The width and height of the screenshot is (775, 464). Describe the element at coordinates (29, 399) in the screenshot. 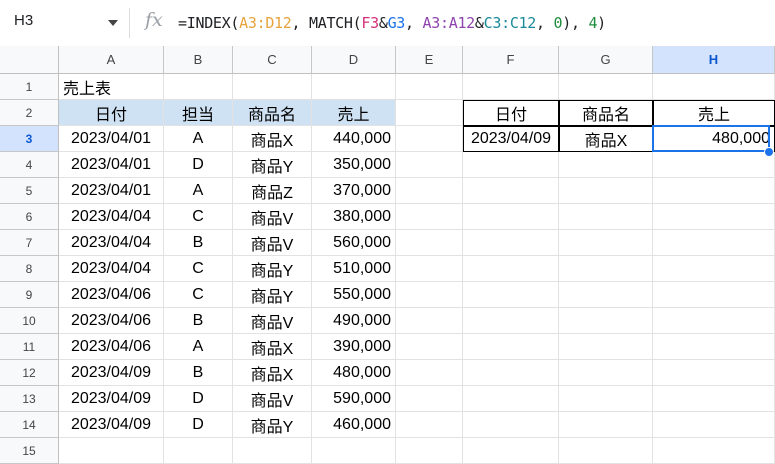

I see `row-header-13: 13` at that location.